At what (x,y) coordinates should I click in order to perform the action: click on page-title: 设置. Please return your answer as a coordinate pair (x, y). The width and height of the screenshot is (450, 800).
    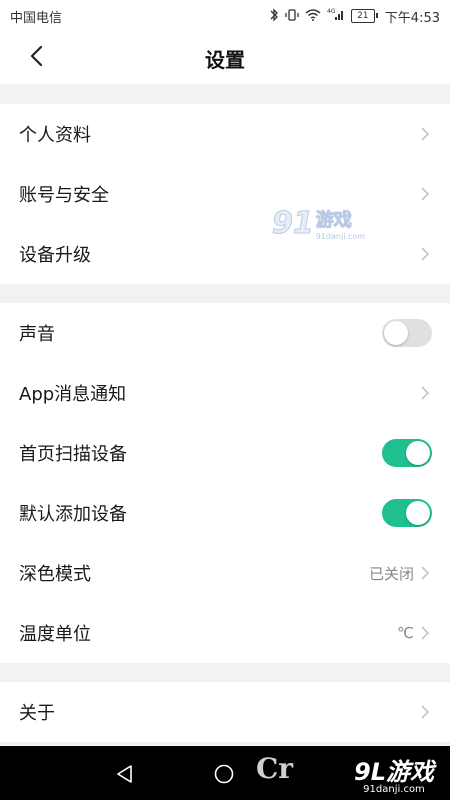
    Looking at the image, I should click on (225, 59).